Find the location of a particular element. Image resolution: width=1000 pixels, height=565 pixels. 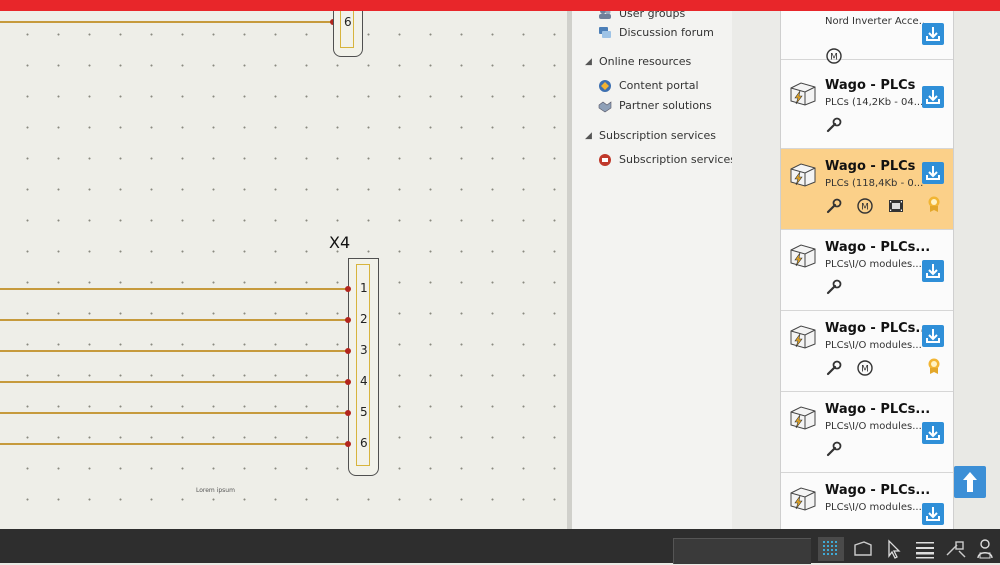

ortho-mode-button is located at coordinates (863, 549).